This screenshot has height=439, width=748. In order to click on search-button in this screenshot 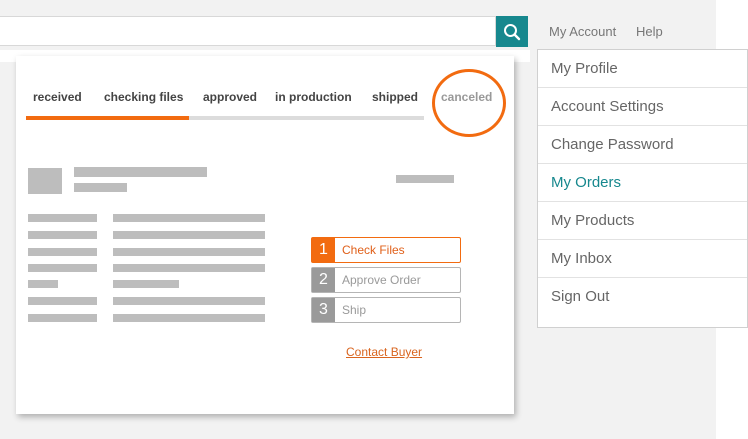, I will do `click(512, 31)`.